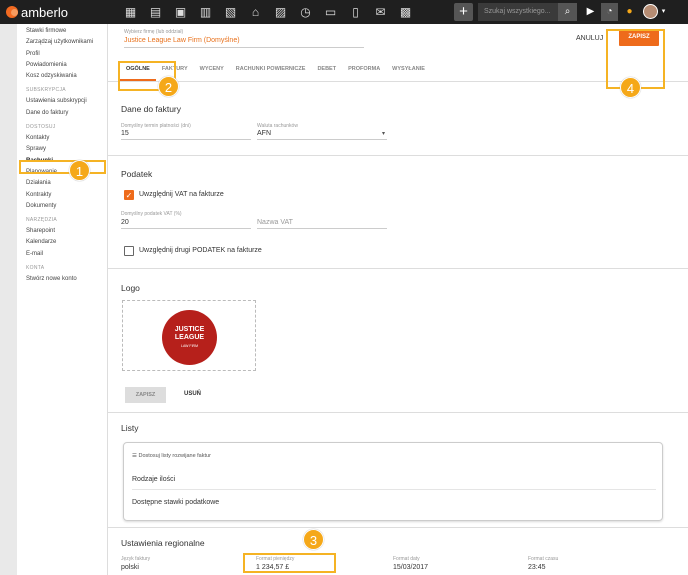 The image size is (688, 575). Describe the element at coordinates (62, 172) in the screenshot. I see `sidebar-item-planowanie: Planowanie` at that location.